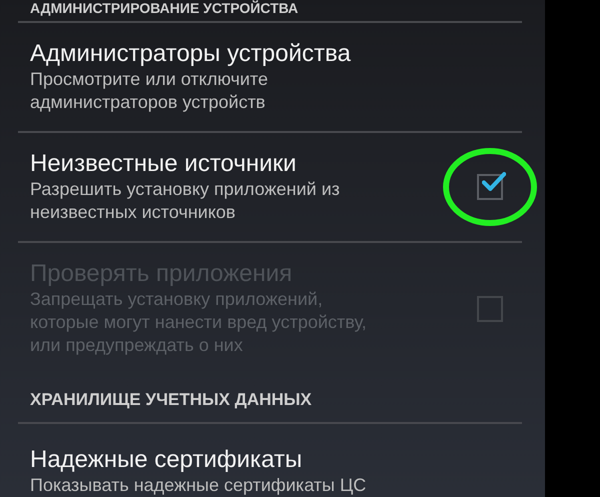 The image size is (600, 497). Describe the element at coordinates (191, 54) in the screenshot. I see `setting-title: Администраторы устройства` at that location.